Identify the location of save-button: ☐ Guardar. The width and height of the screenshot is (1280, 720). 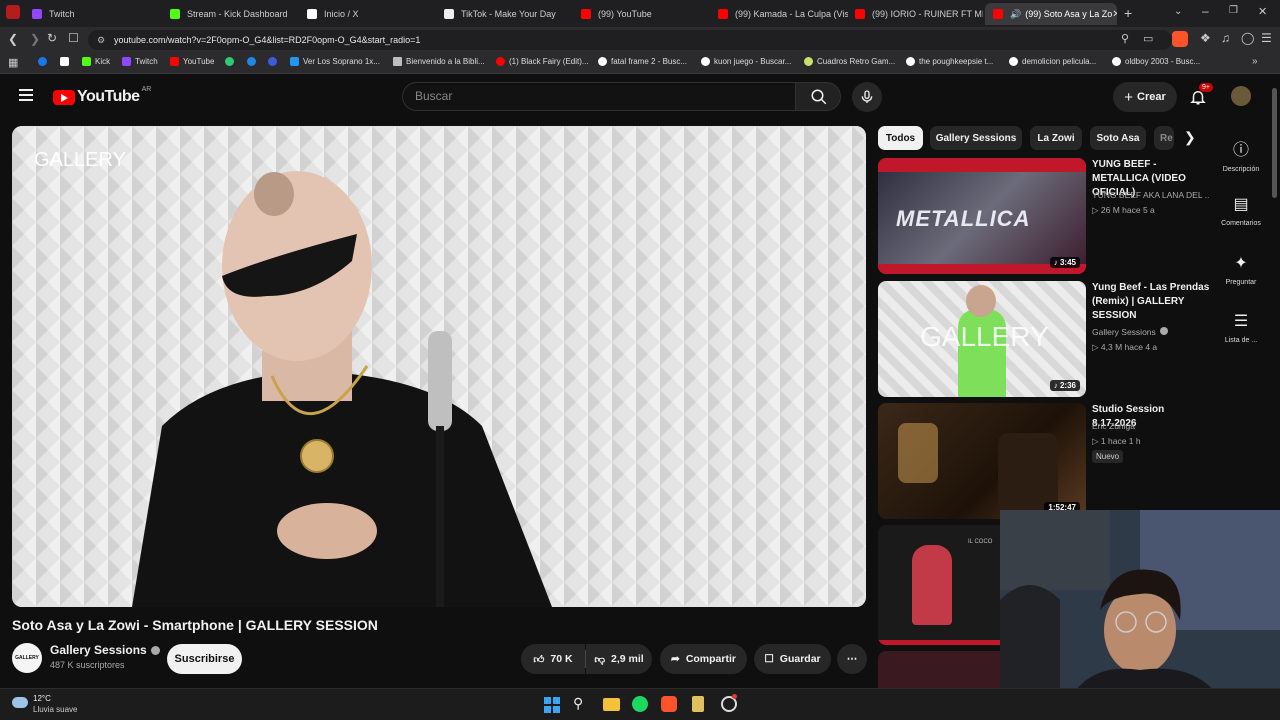
(792, 659).